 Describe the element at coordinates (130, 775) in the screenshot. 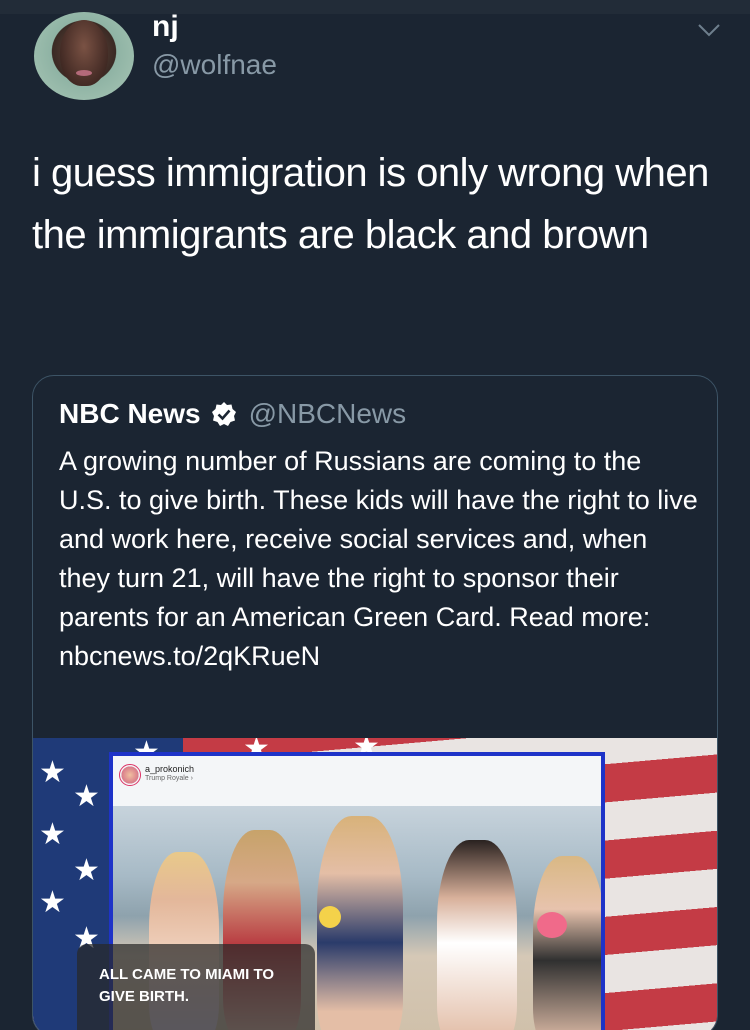

I see `instagram-avatar` at that location.